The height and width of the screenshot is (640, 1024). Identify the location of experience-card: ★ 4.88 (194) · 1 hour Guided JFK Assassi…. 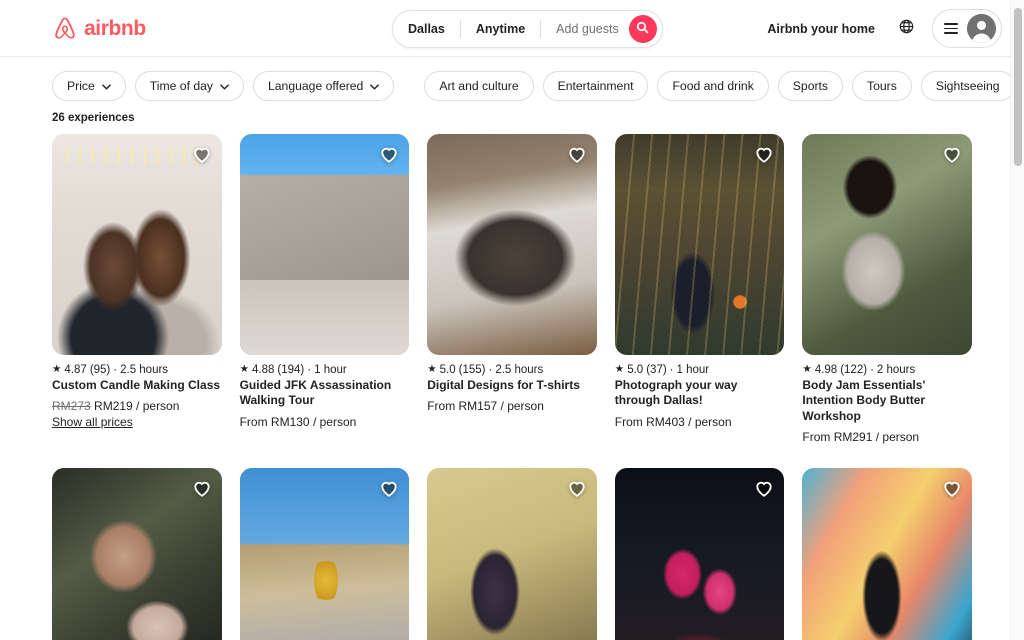
(324, 289).